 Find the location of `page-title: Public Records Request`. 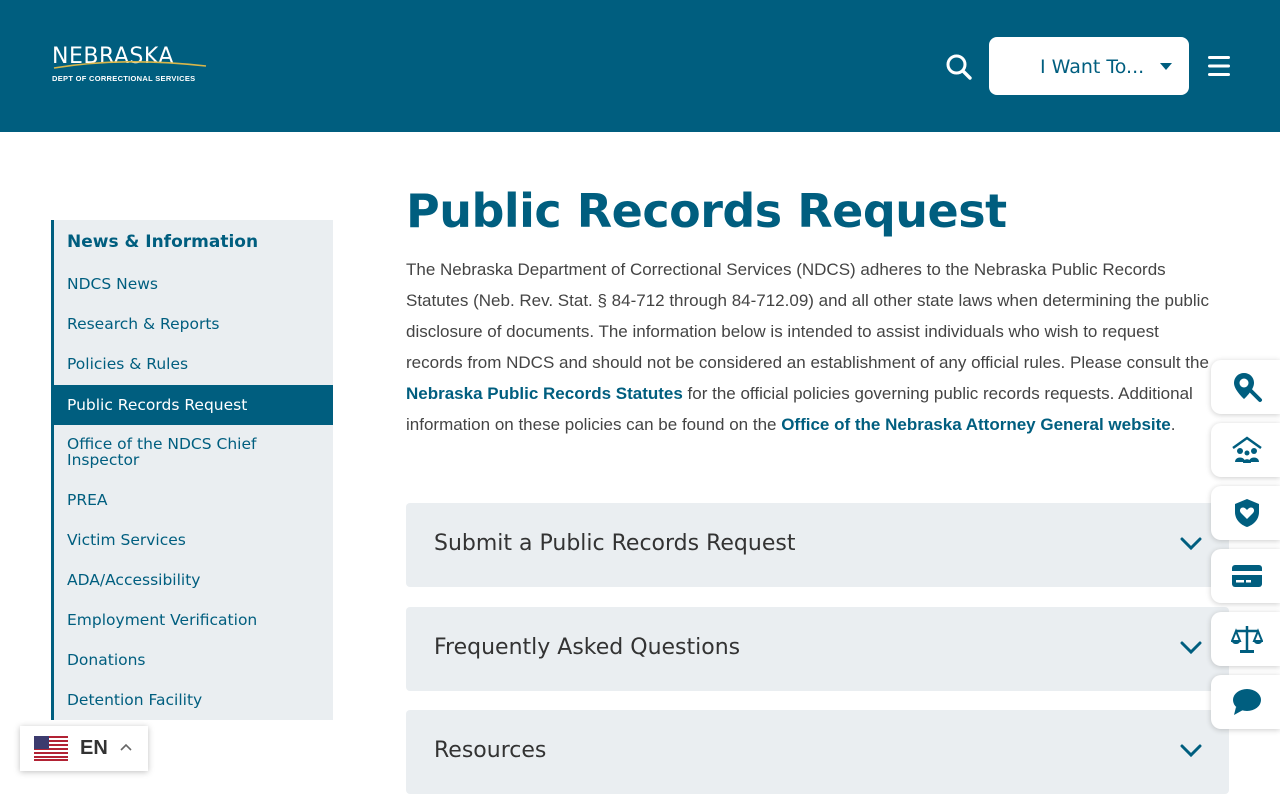

page-title: Public Records Request is located at coordinates (706, 211).